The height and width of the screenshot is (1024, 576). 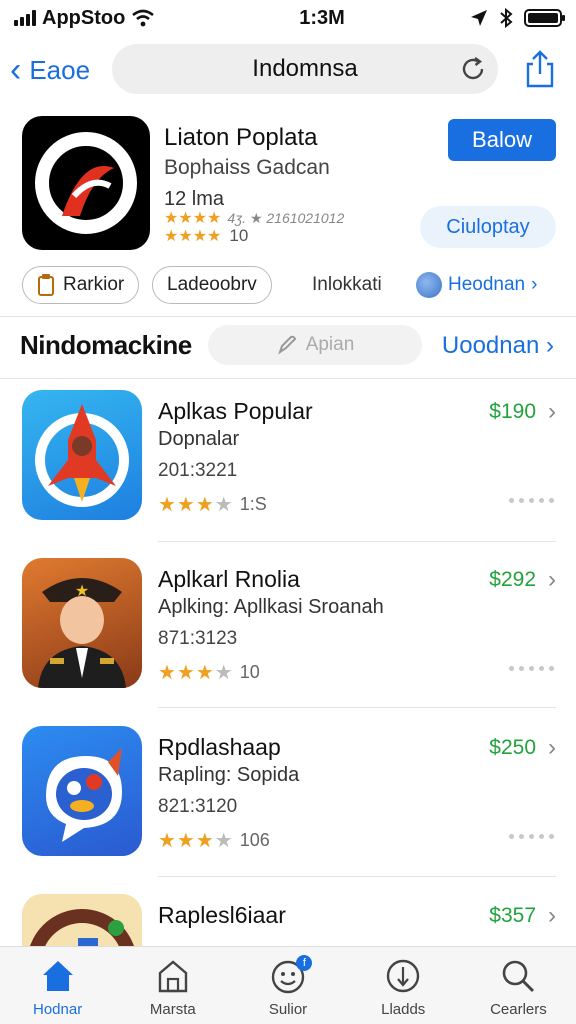 I want to click on app-icon: ★, so click(x=82, y=623).